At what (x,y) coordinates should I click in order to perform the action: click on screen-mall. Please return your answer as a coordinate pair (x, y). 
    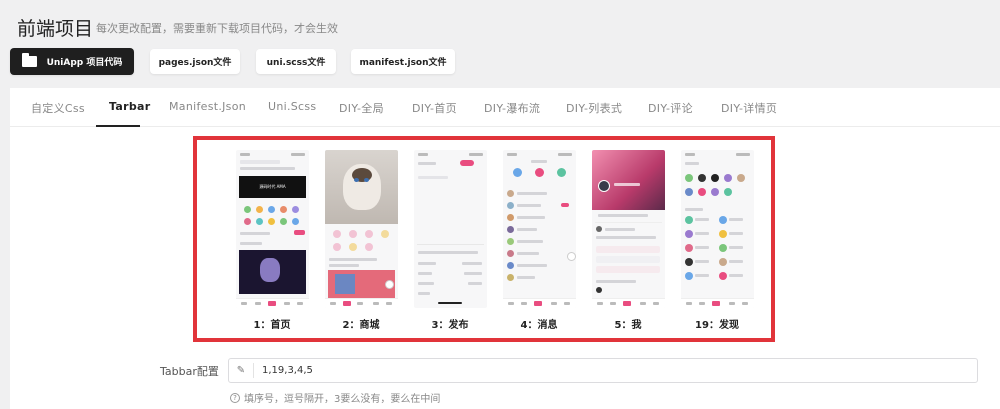
    Looking at the image, I should click on (361, 229).